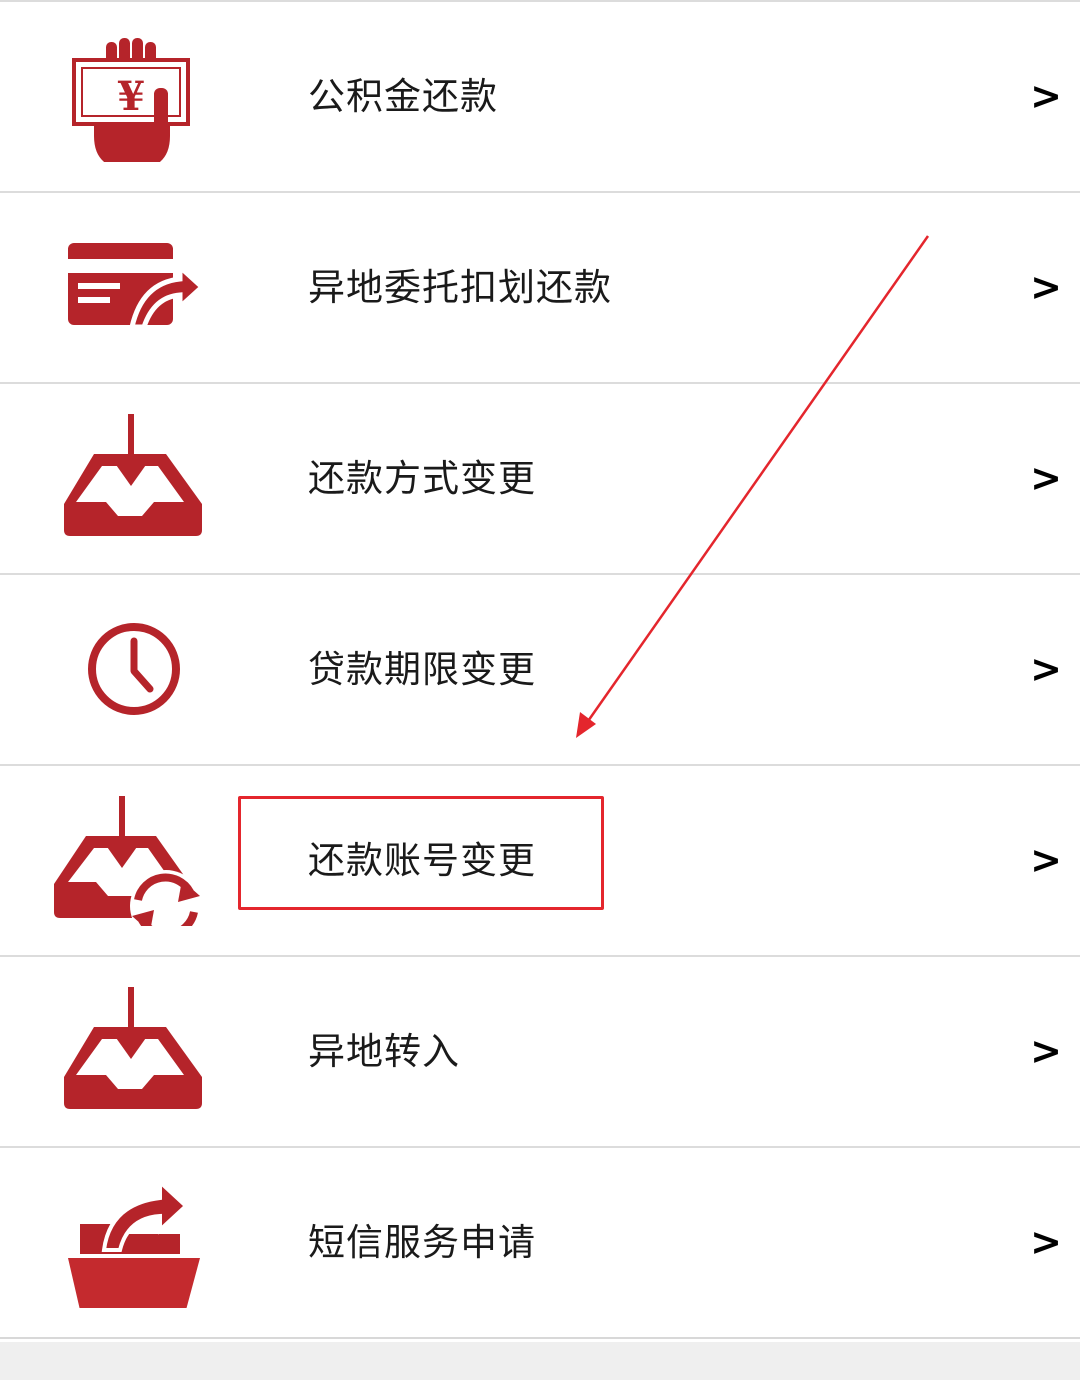 The width and height of the screenshot is (1080, 1380). What do you see at coordinates (540, 479) in the screenshot?
I see `menu-item-repayment-method-change: 还款方式变更 >` at bounding box center [540, 479].